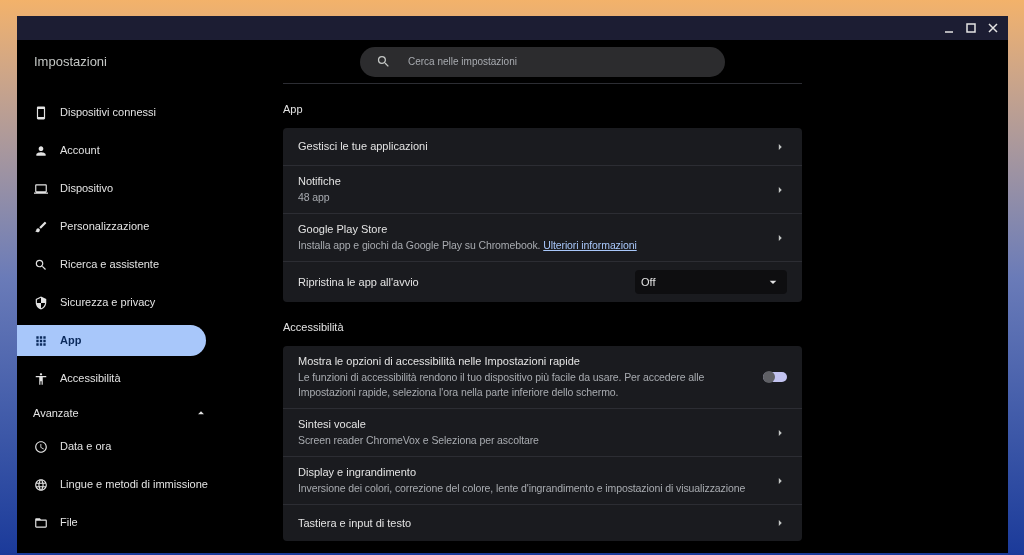 This screenshot has width=1024, height=555. What do you see at coordinates (111, 340) in the screenshot?
I see `sidebar-item: App` at bounding box center [111, 340].